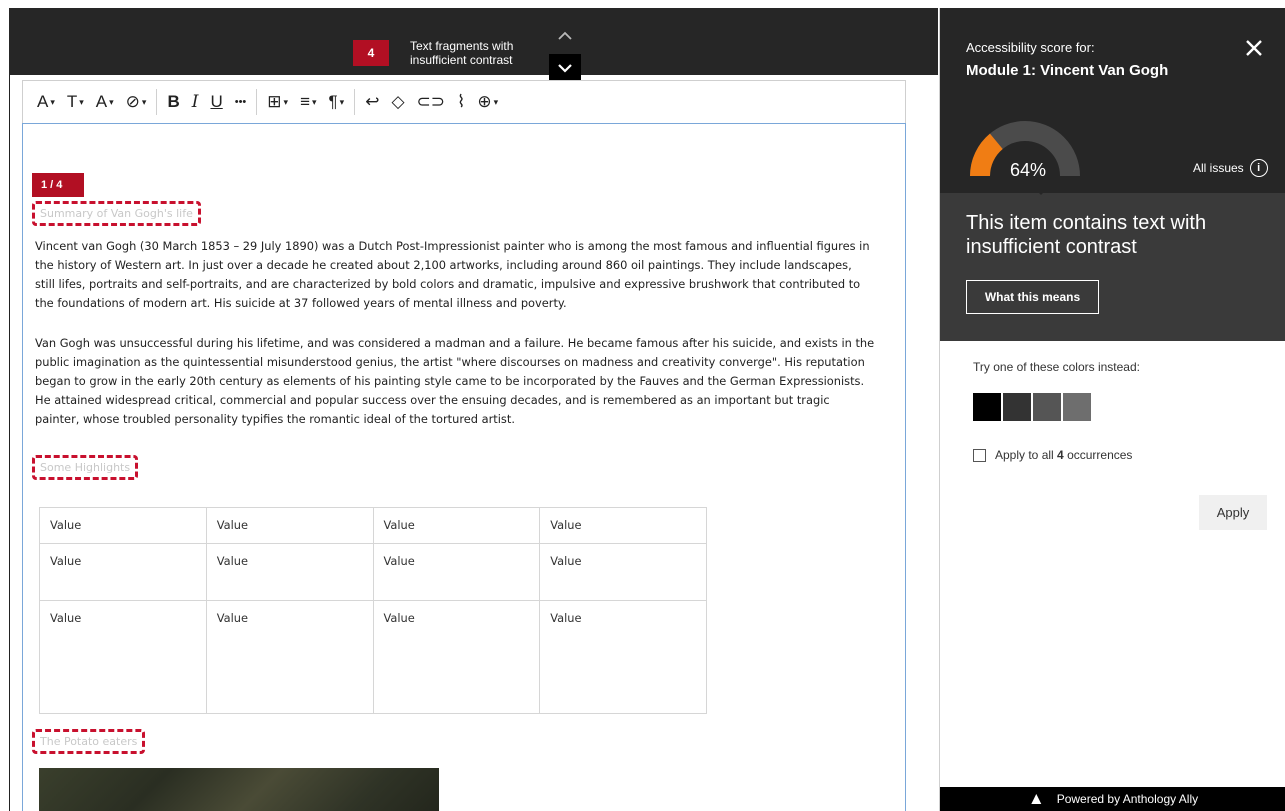 The width and height of the screenshot is (1285, 811). I want to click on issue-count-badge: 4, so click(371, 53).